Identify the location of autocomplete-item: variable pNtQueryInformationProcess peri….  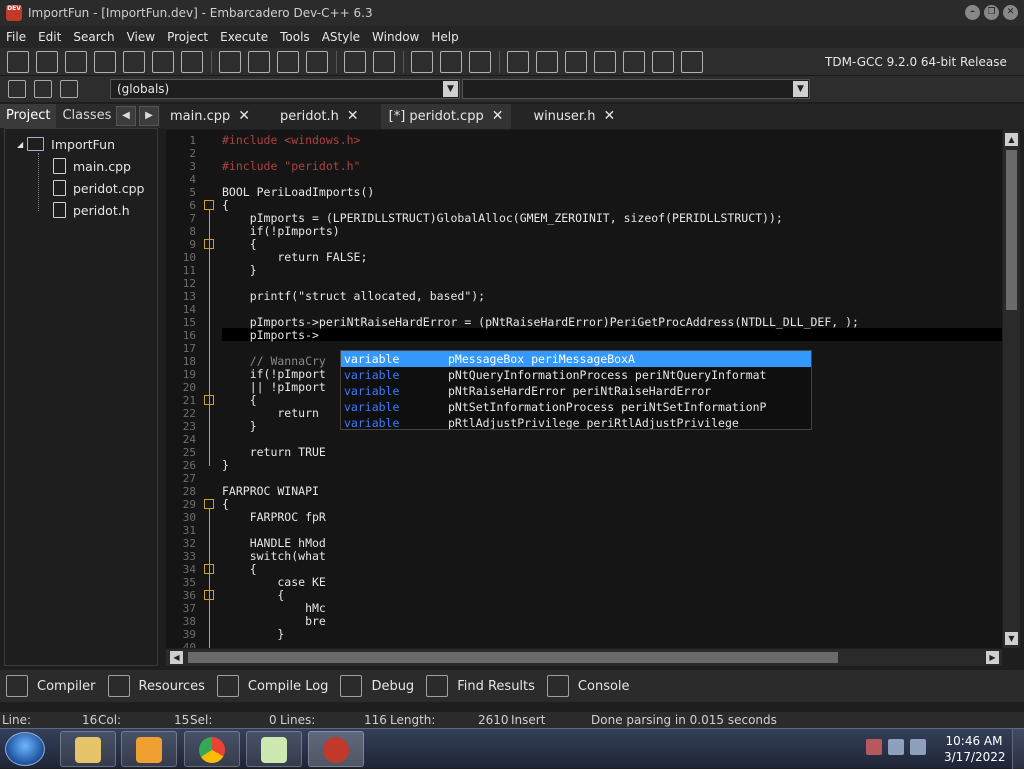
(576, 375).